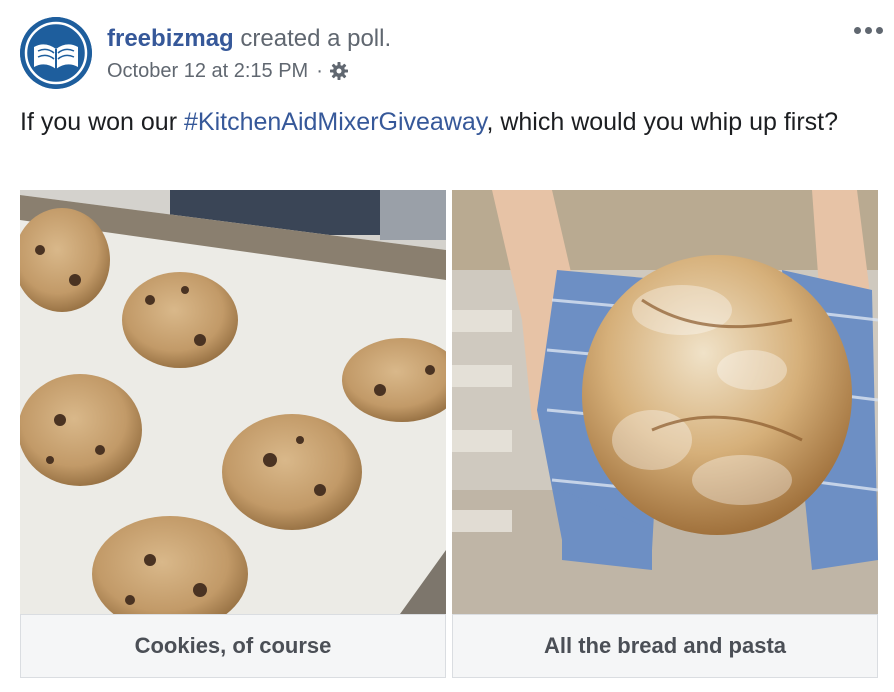 Image resolution: width=894 pixels, height=692 pixels. What do you see at coordinates (339, 71) in the screenshot?
I see `gear-icon` at bounding box center [339, 71].